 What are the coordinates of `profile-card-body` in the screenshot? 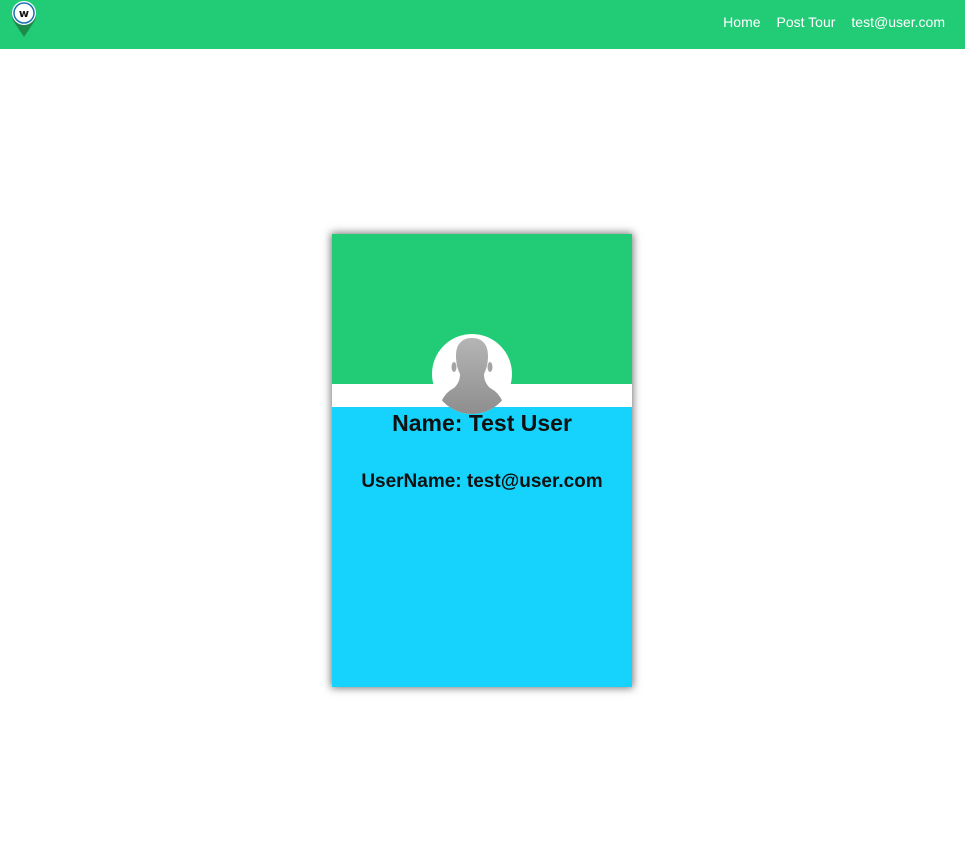 It's located at (482, 547).